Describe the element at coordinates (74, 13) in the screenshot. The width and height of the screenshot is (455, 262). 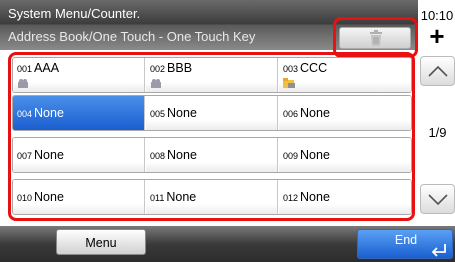
I see `screen-title: System Menu/Counter.` at that location.